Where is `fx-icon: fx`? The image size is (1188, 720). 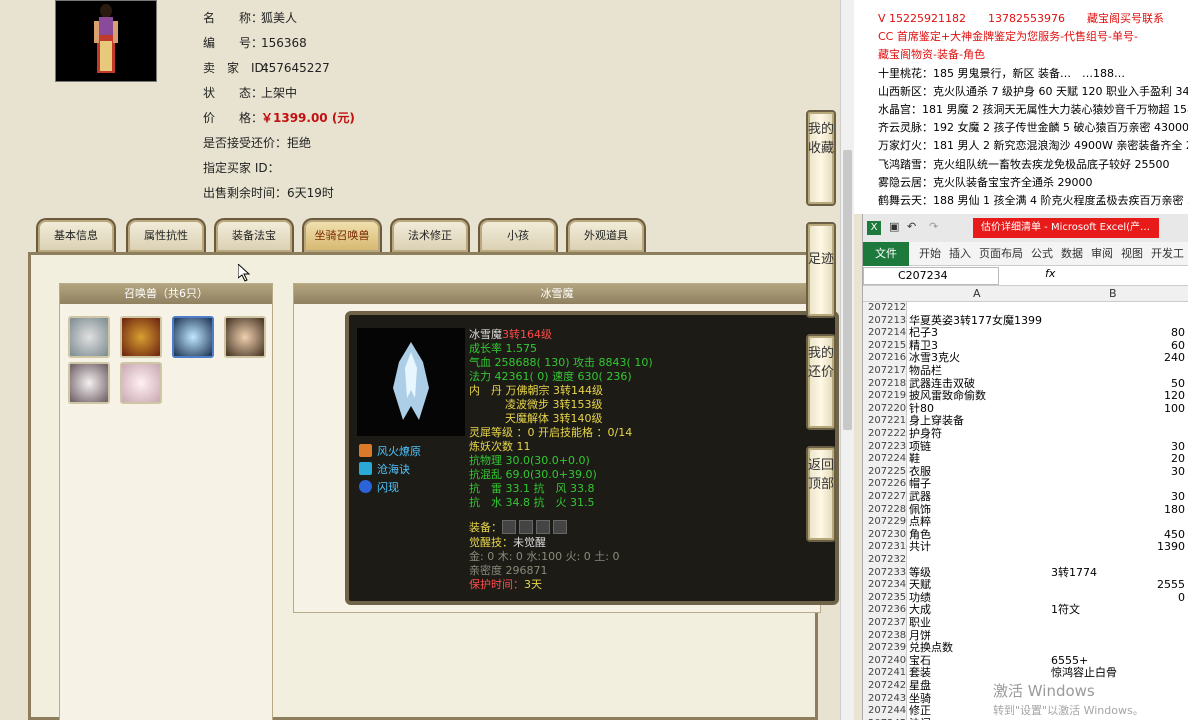 fx-icon: fx is located at coordinates (1050, 273).